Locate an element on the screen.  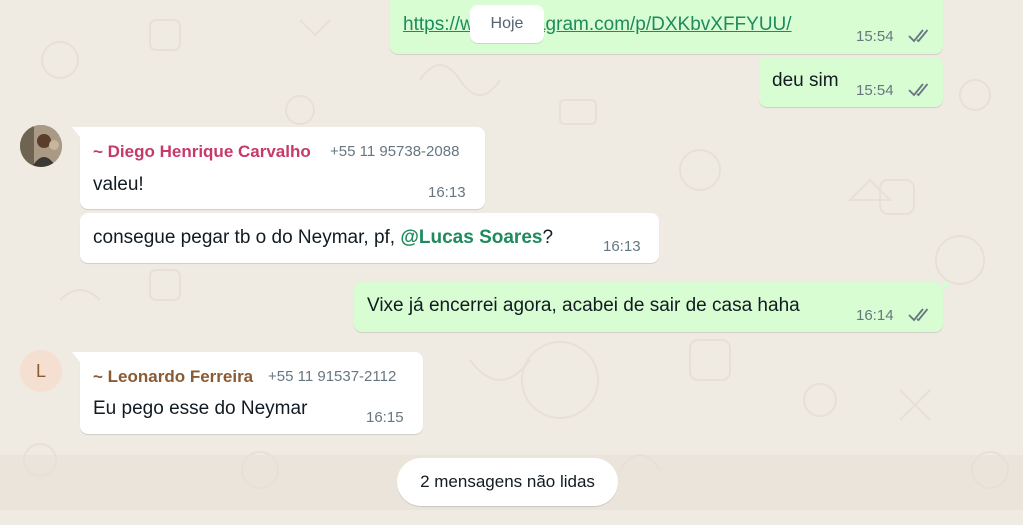
message-text-before: consegue pegar tb o do Neymar, pf, is located at coordinates (247, 237).